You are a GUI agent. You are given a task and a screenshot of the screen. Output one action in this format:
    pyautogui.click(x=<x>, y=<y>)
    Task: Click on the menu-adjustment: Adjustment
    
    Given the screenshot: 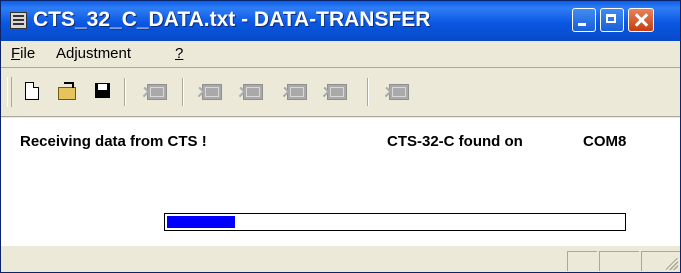 What is the action you would take?
    pyautogui.click(x=93, y=53)
    